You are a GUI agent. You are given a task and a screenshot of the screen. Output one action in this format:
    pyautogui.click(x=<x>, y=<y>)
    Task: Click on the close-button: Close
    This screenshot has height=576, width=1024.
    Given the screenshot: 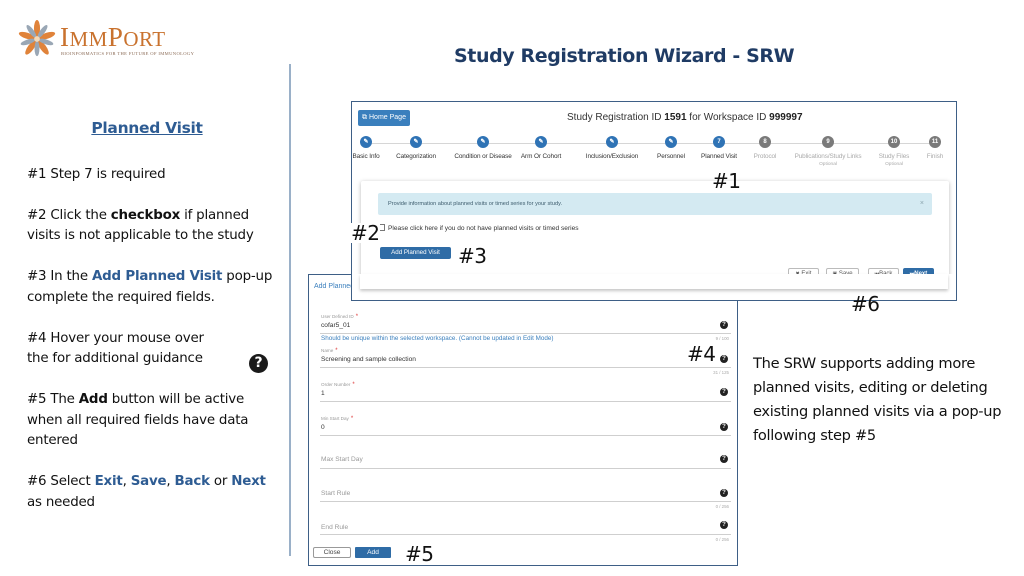 What is the action you would take?
    pyautogui.click(x=332, y=552)
    